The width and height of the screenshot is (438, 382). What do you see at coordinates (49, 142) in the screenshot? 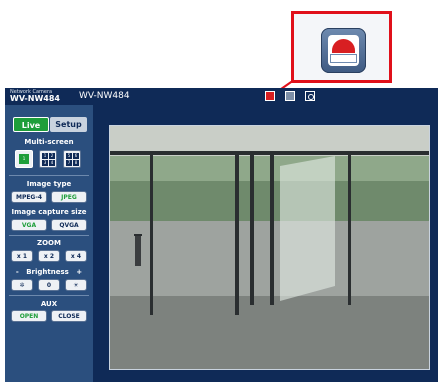
I see `multiscreen-label: Multi-screen` at bounding box center [49, 142].